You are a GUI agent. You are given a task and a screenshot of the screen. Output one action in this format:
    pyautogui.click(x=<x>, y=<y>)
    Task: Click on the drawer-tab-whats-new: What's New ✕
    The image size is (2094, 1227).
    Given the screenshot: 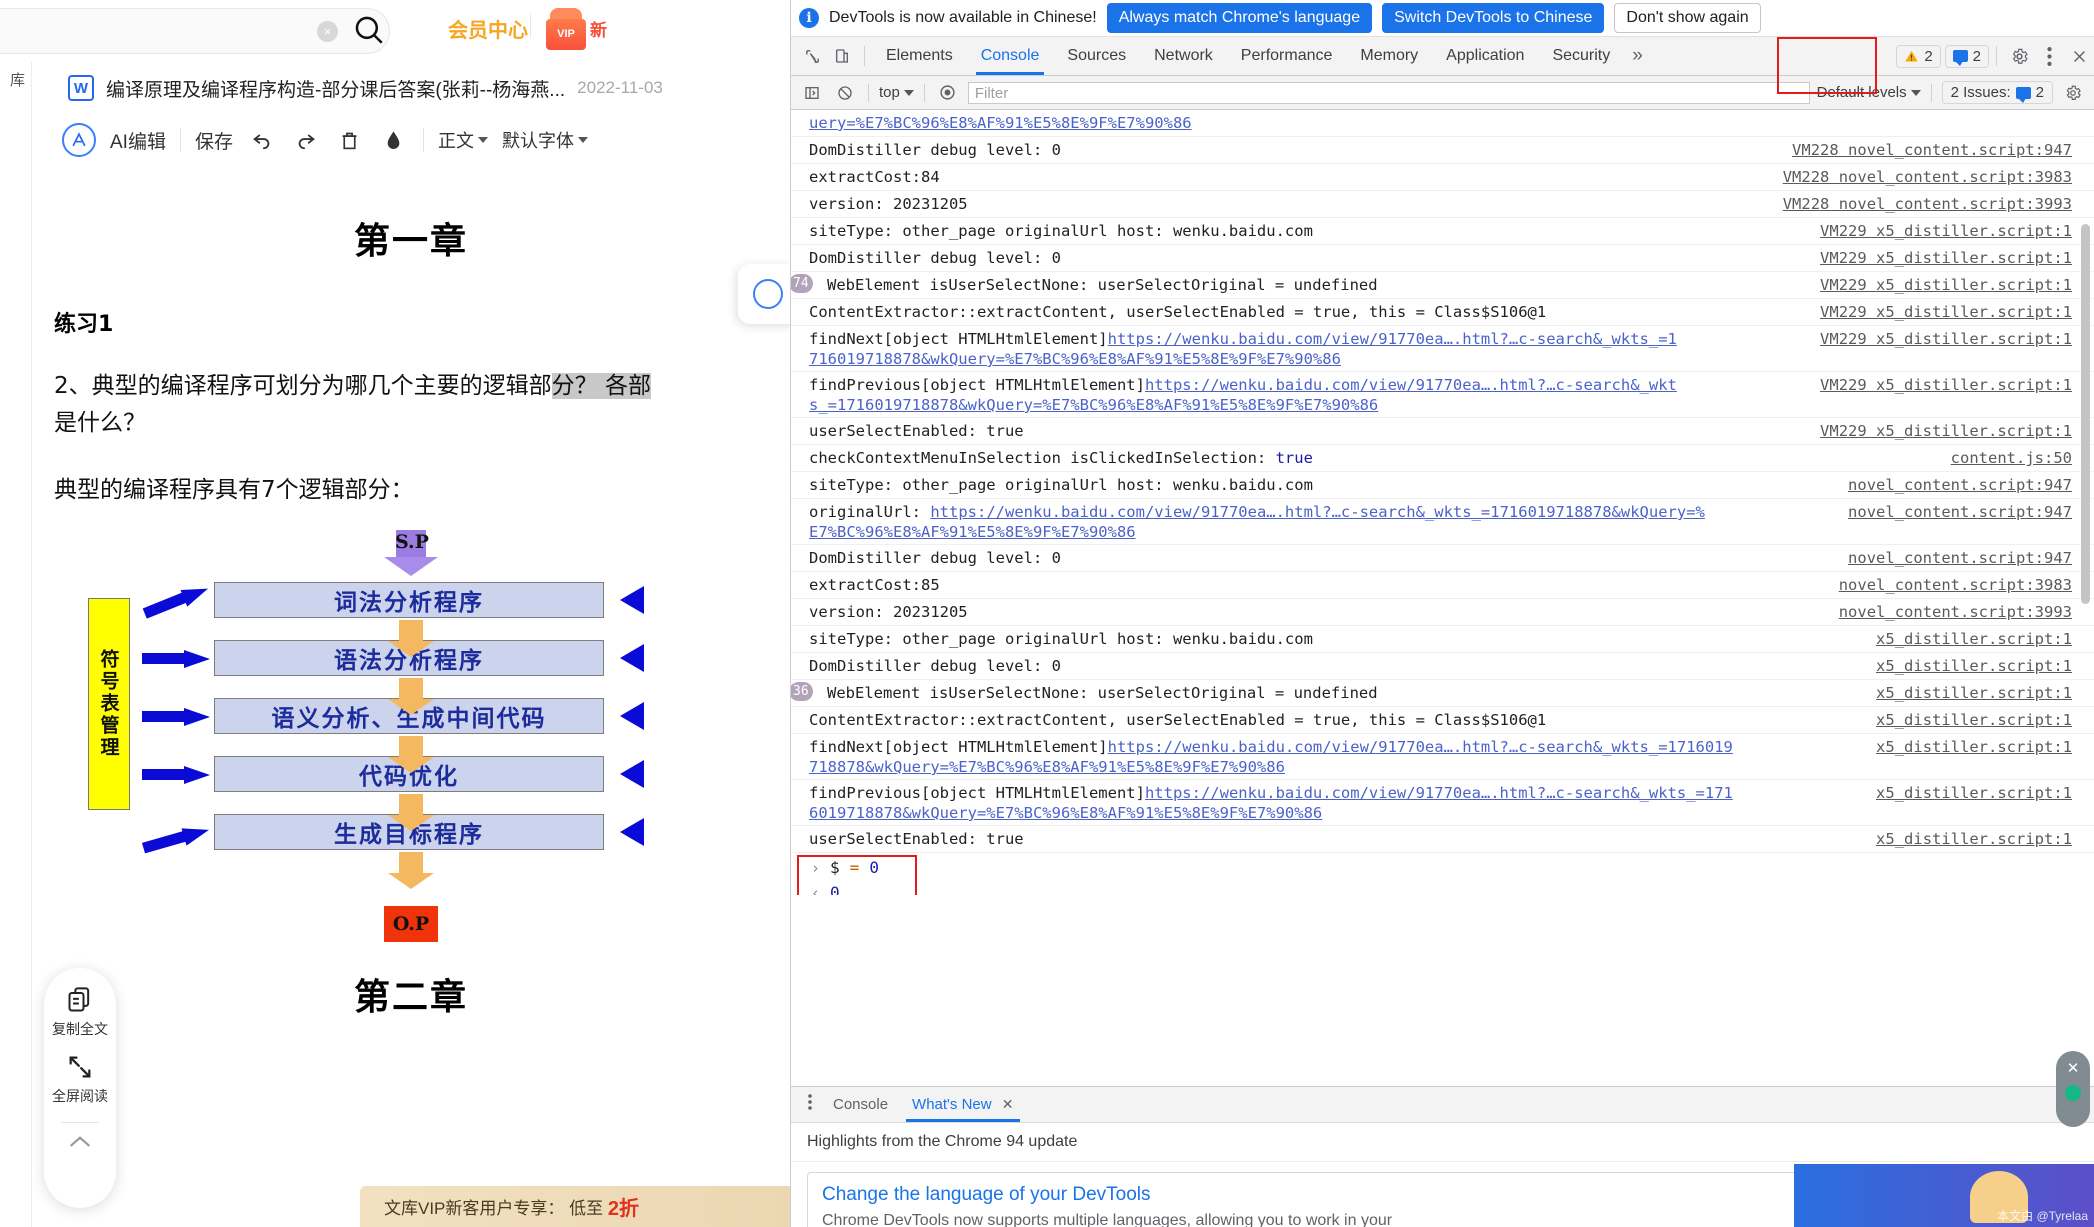 What is the action you would take?
    pyautogui.click(x=962, y=1104)
    